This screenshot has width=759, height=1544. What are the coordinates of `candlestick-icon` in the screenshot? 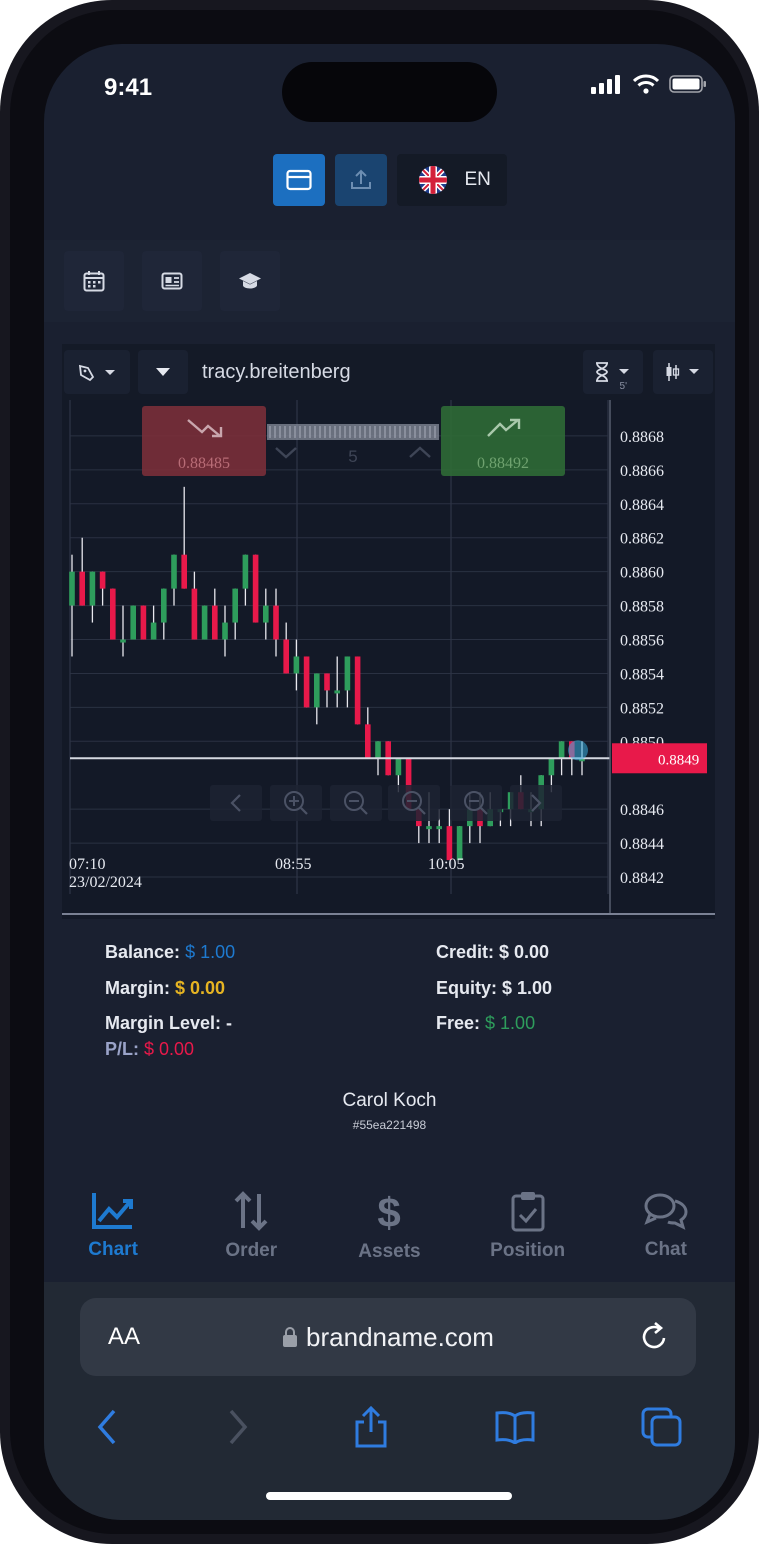 It's located at (682, 372).